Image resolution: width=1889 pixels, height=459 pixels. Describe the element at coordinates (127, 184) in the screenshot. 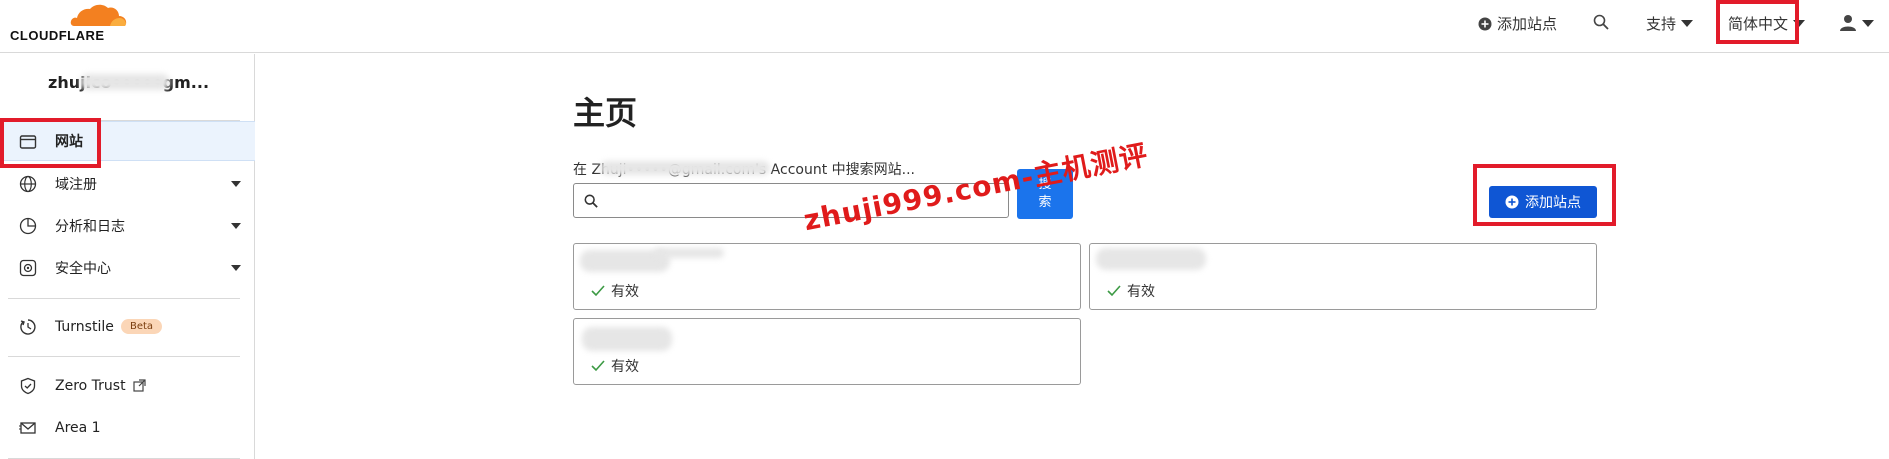

I see `sidebar-item-domain-registration: 域注册` at that location.